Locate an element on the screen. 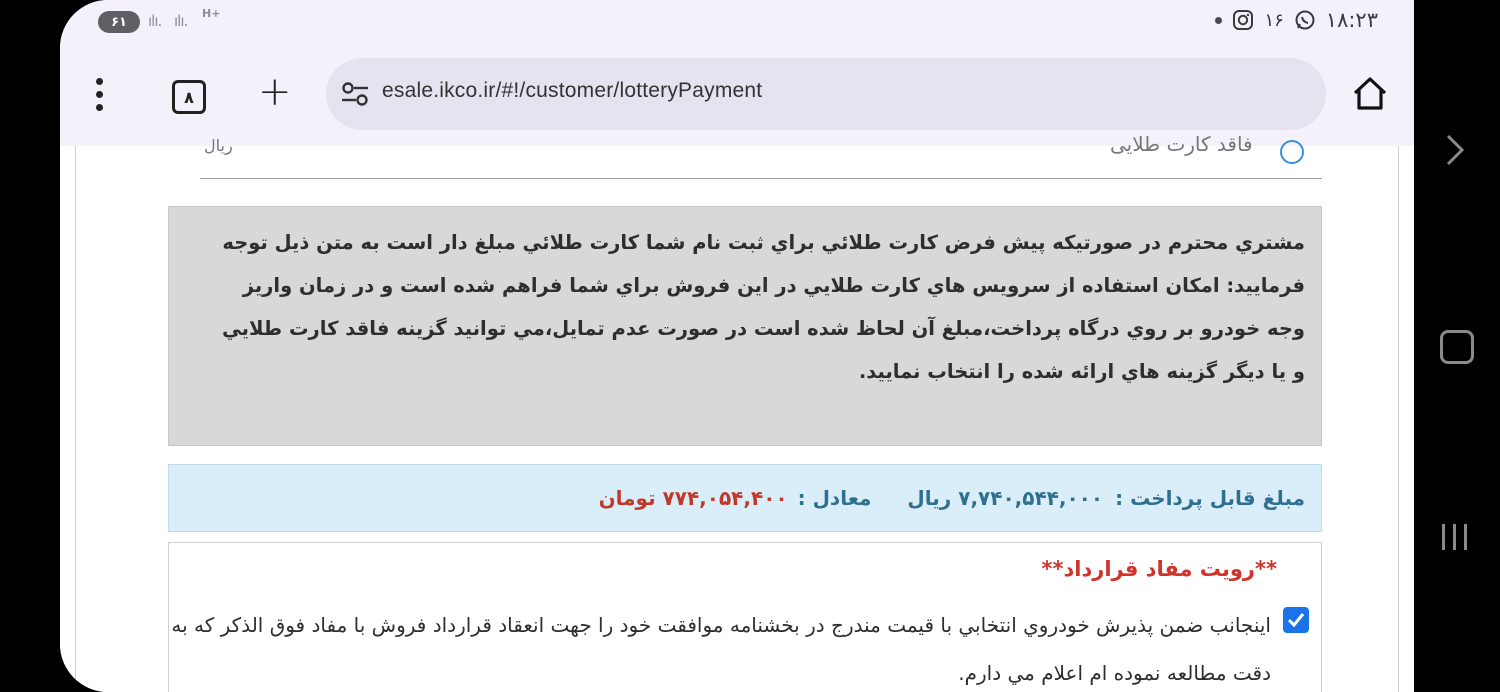  equivalent-label: معادل : is located at coordinates (834, 498).